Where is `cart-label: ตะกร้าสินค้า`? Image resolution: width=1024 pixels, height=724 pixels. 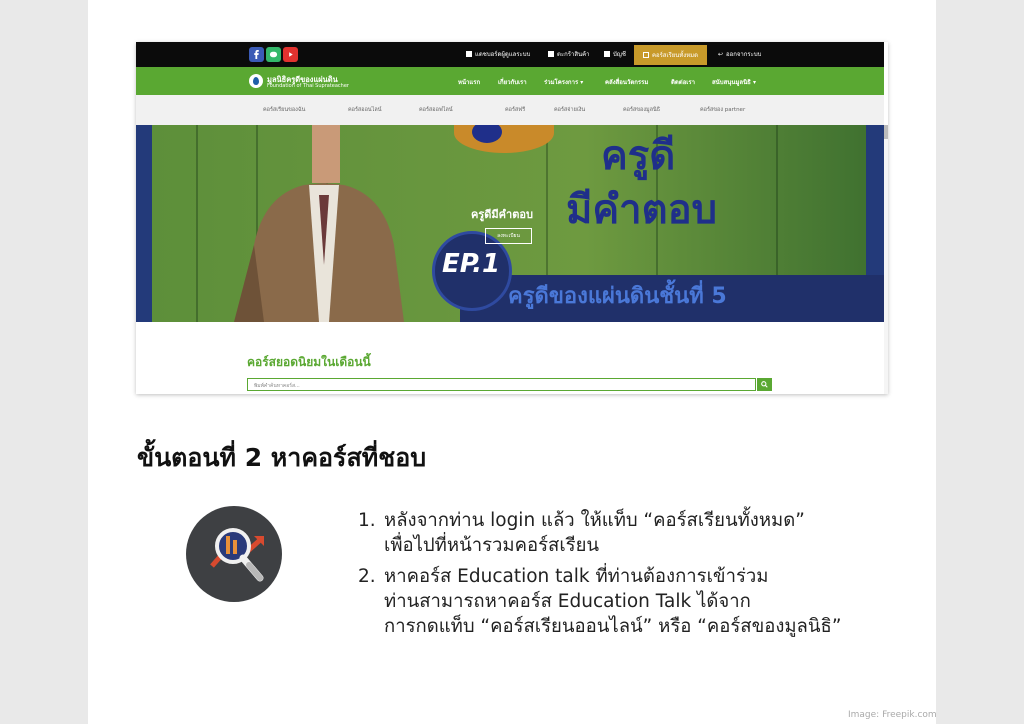
cart-label: ตะกร้าสินค้า is located at coordinates (573, 54).